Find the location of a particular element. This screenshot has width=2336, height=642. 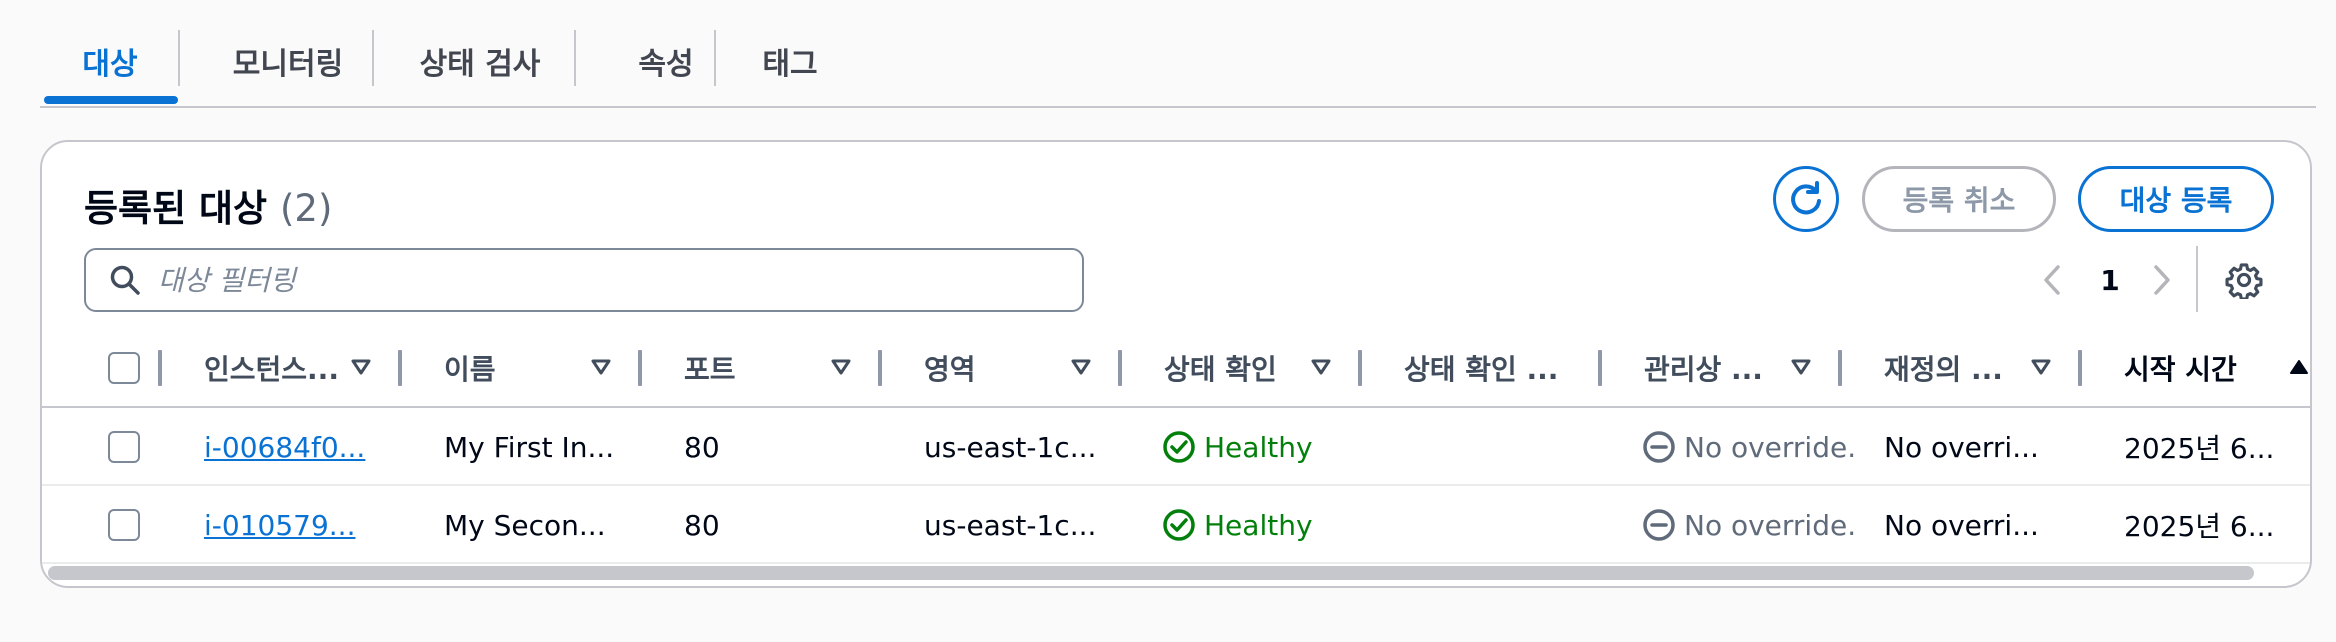

column-header-zone: 영역 is located at coordinates (1004, 368).